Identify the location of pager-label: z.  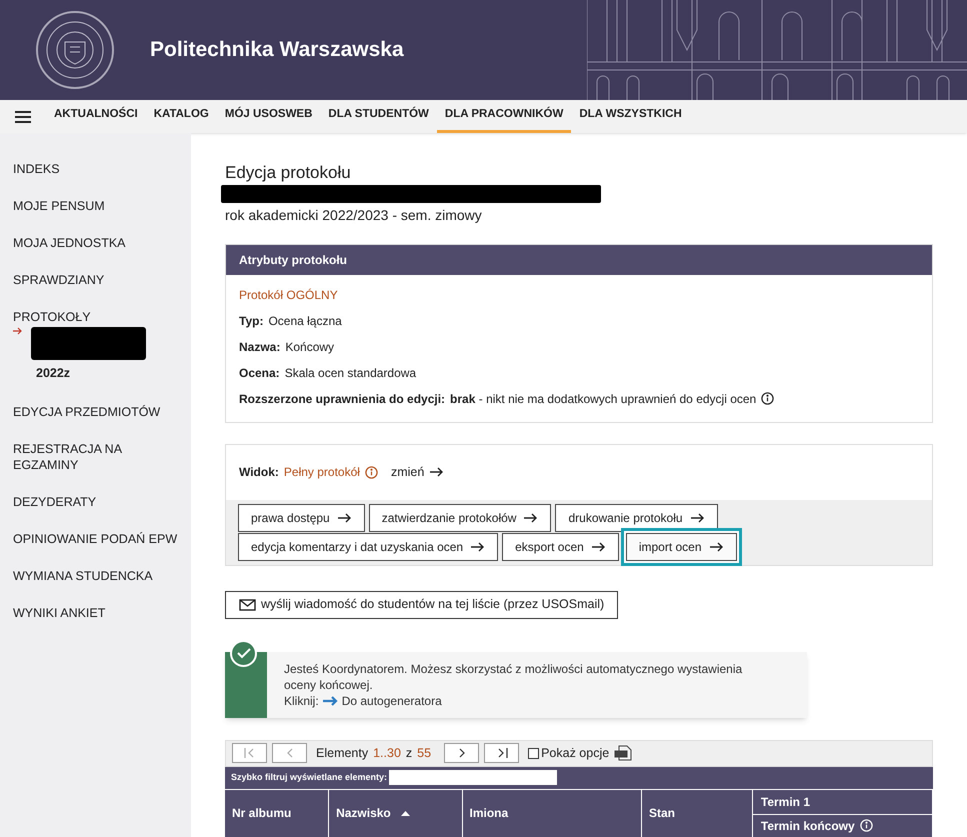
(409, 753).